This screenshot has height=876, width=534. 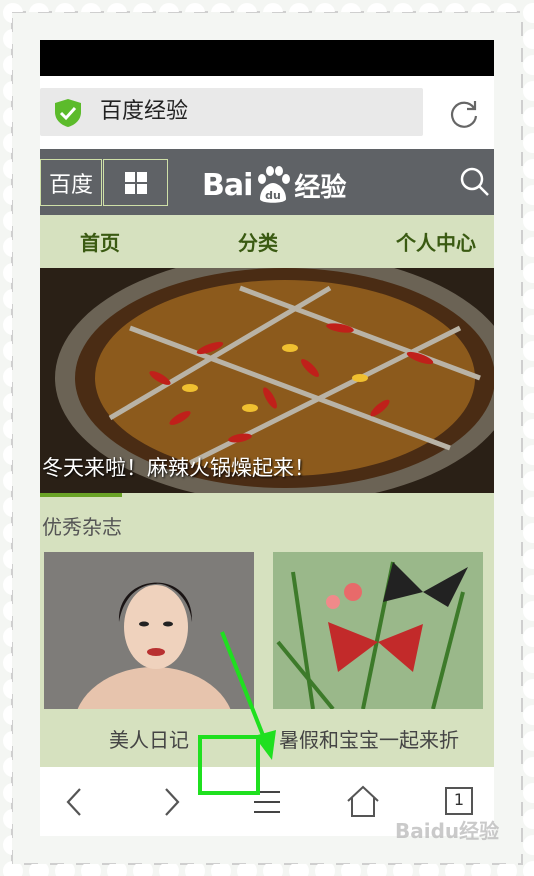 I want to click on magazine-card: 暑假和宝宝一起来折, so click(x=378, y=658).